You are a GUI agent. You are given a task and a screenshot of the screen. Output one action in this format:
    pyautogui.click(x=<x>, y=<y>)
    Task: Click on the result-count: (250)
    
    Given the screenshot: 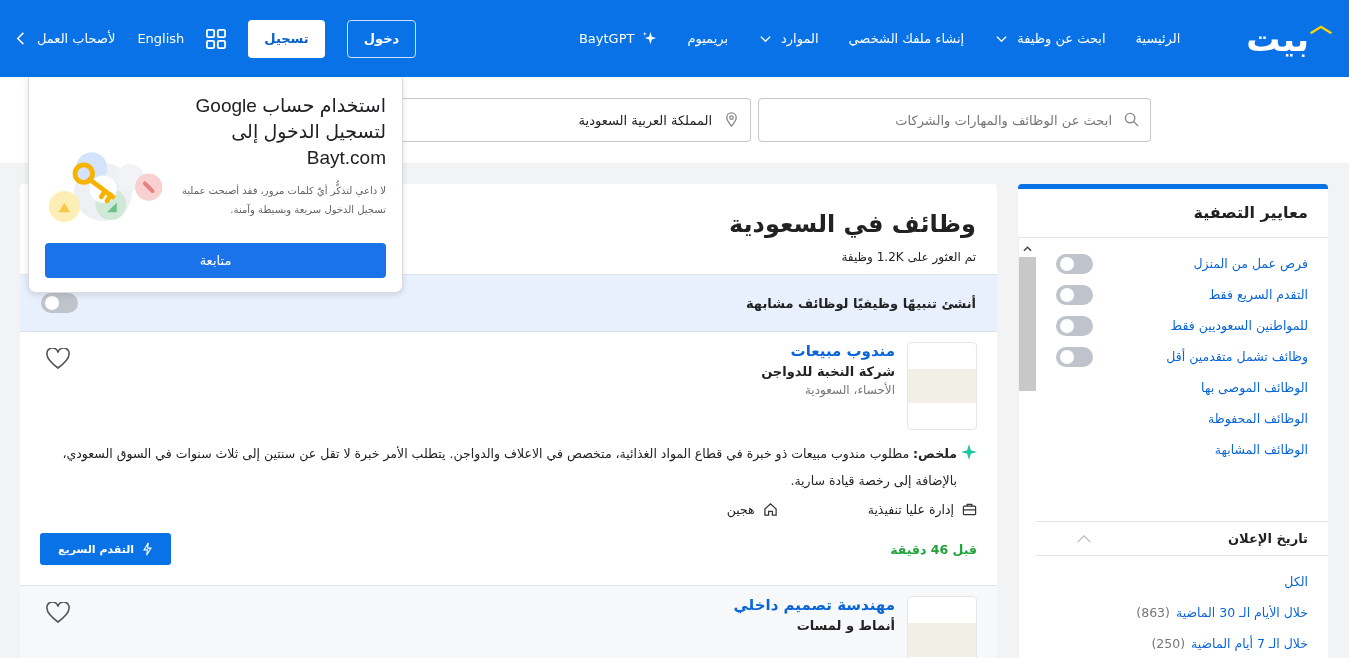 What is the action you would take?
    pyautogui.click(x=1168, y=643)
    